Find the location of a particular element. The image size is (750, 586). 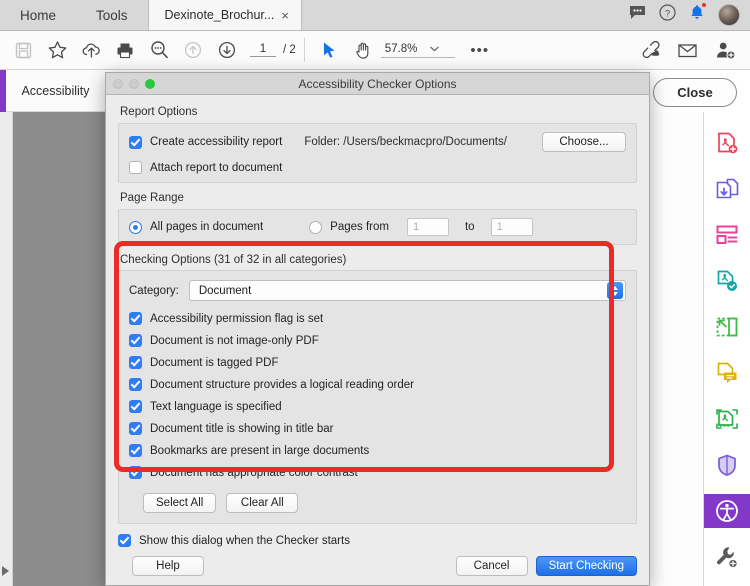

cancel-button: Cancel is located at coordinates (491, 566).